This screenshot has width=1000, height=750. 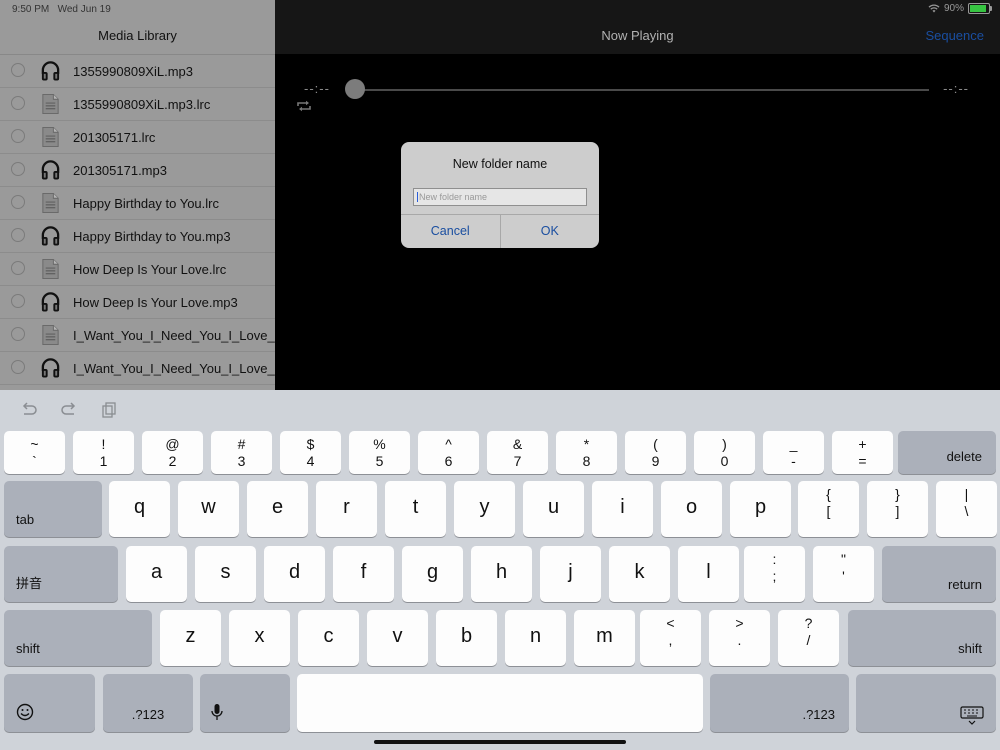 I want to click on return-key: return, so click(x=939, y=574).